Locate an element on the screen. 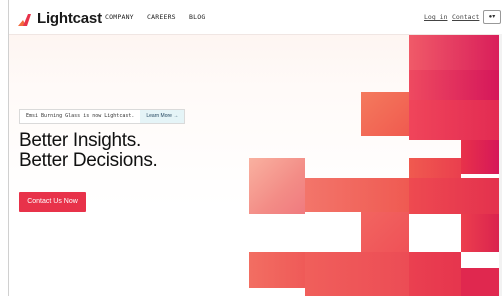 This screenshot has height=296, width=502. language-selector: ●▾ is located at coordinates (492, 17).